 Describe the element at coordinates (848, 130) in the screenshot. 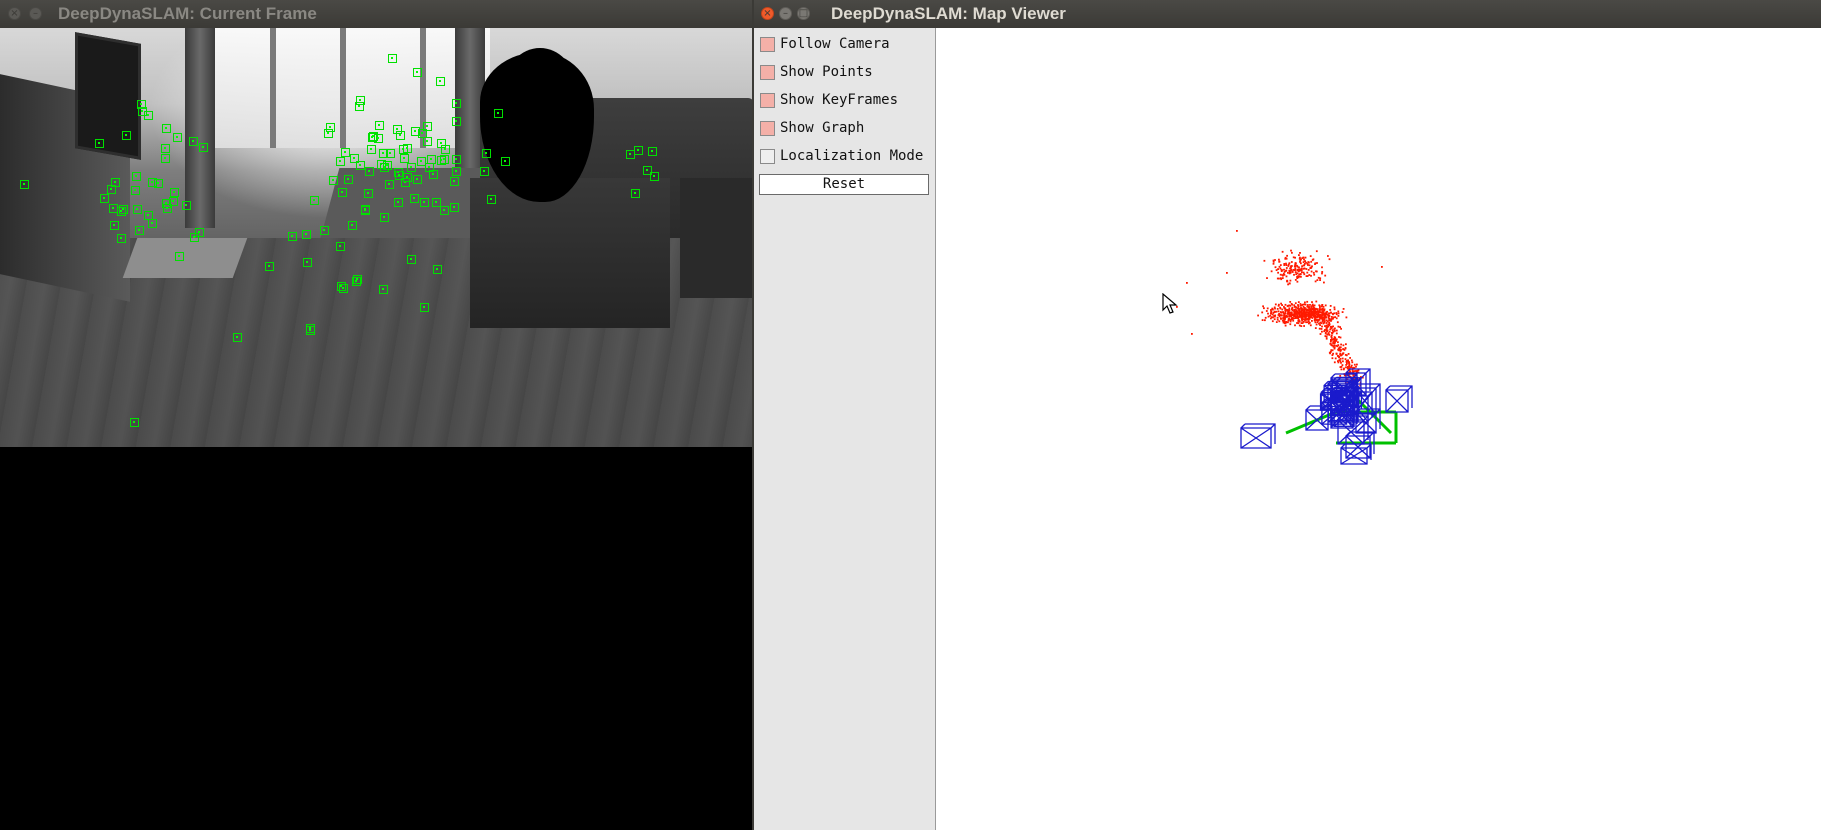

I see `show-graph-checkbox: Show Graph` at that location.